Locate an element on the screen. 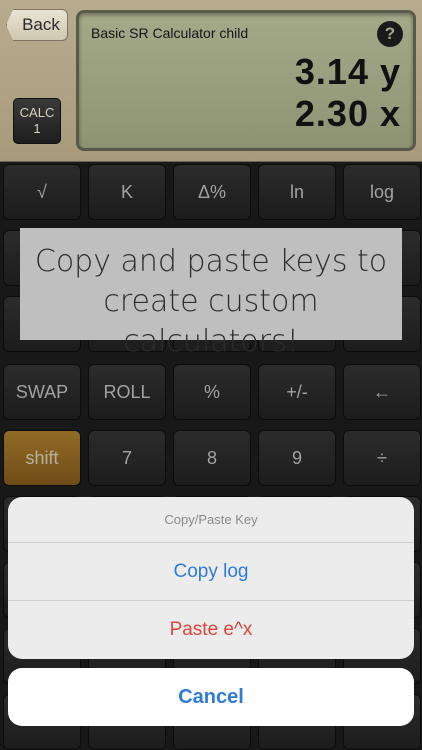 This screenshot has height=750, width=422. y-register-value: 3.14 y is located at coordinates (347, 71).